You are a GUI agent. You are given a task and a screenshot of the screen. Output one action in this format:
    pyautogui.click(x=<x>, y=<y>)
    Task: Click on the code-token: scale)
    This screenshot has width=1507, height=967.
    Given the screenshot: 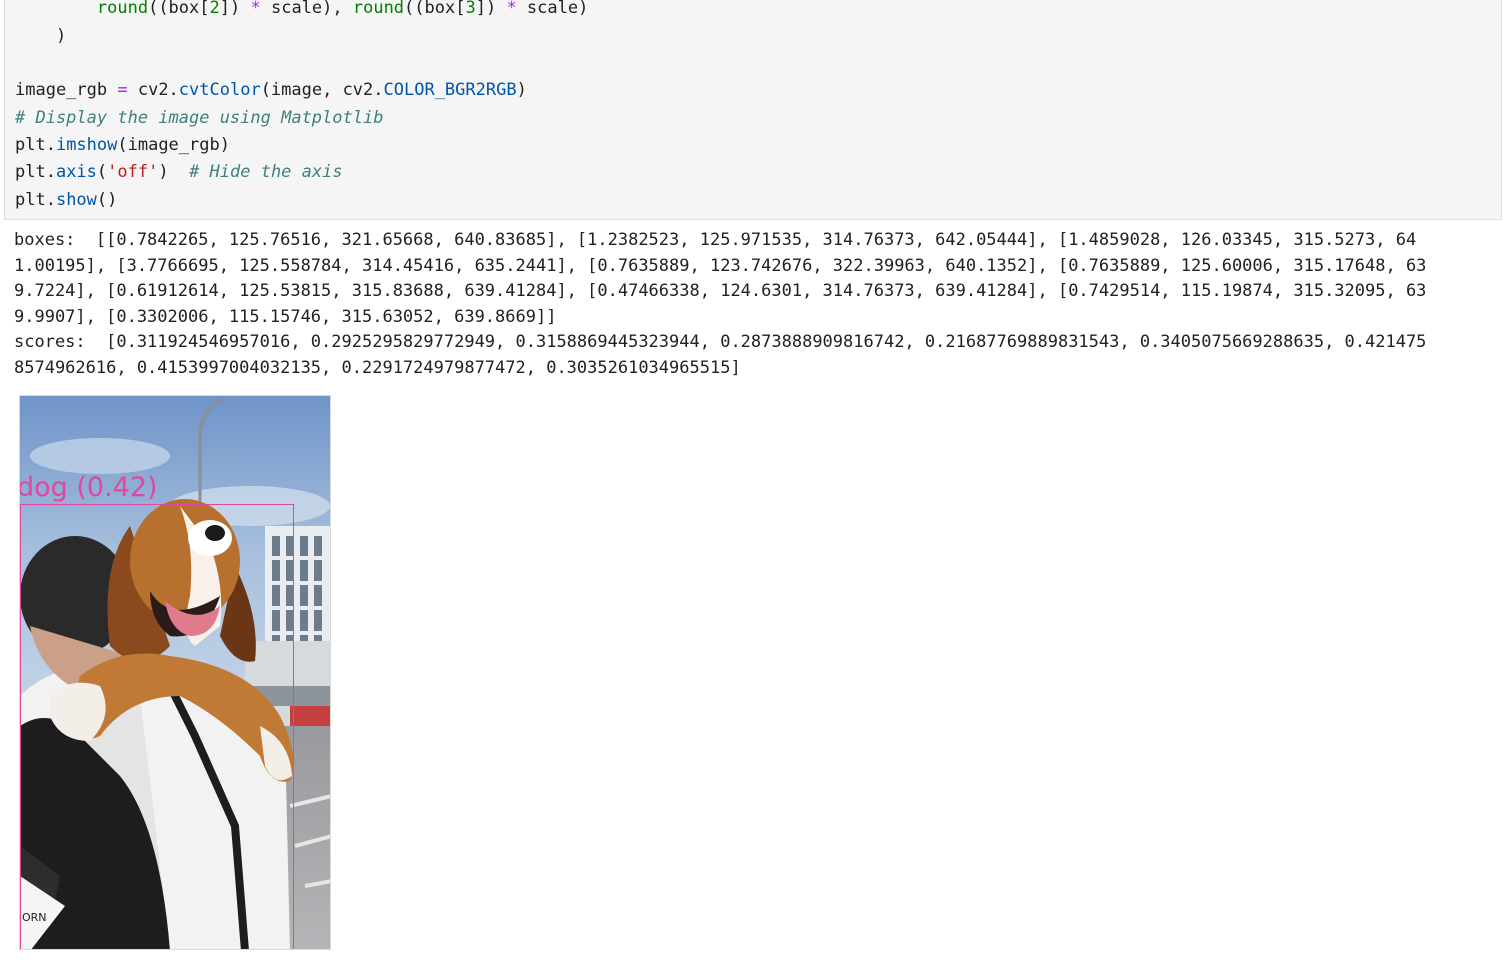 What is the action you would take?
    pyautogui.click(x=552, y=9)
    